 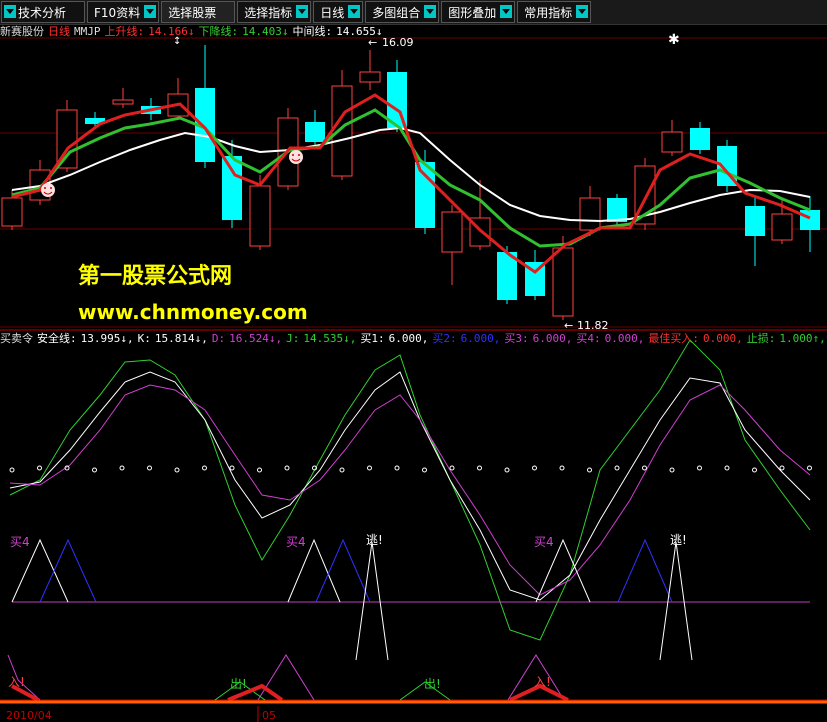 What do you see at coordinates (218, 31) in the screenshot?
I see `down-line-label: 下降线:` at bounding box center [218, 31].